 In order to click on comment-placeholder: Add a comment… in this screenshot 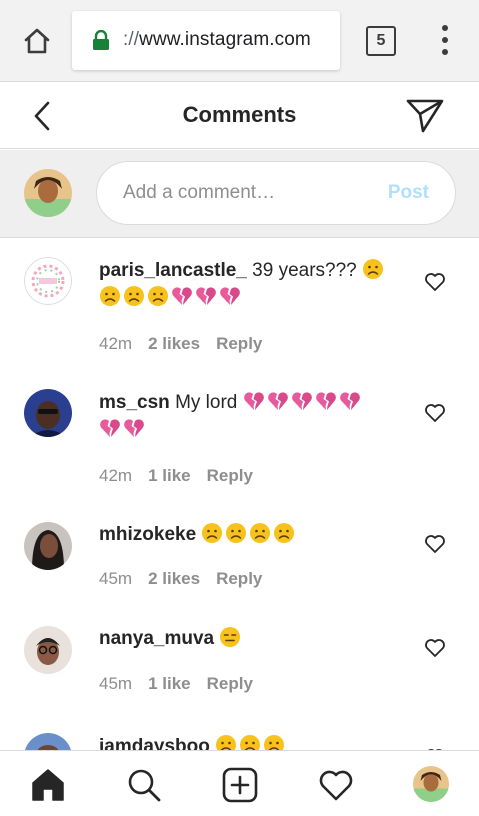, I will do `click(199, 192)`.